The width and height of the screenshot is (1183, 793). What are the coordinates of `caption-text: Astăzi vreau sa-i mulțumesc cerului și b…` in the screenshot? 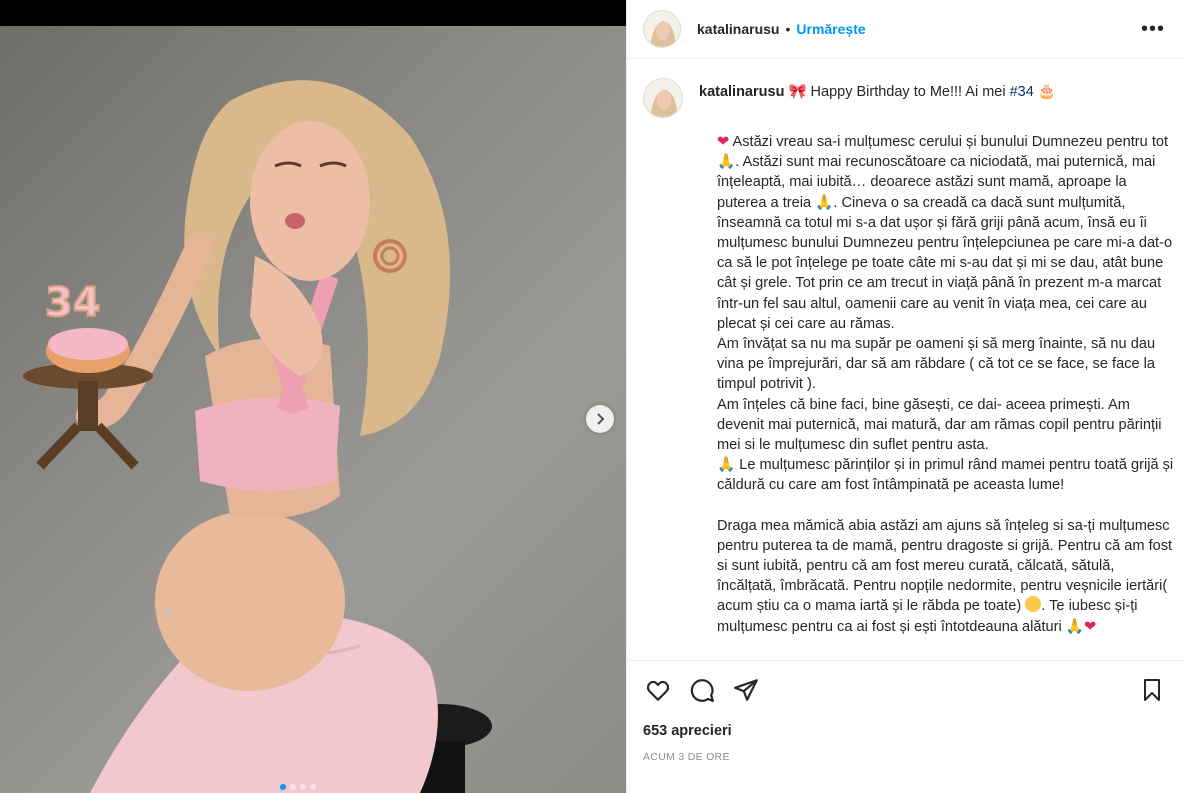 It's located at (949, 142).